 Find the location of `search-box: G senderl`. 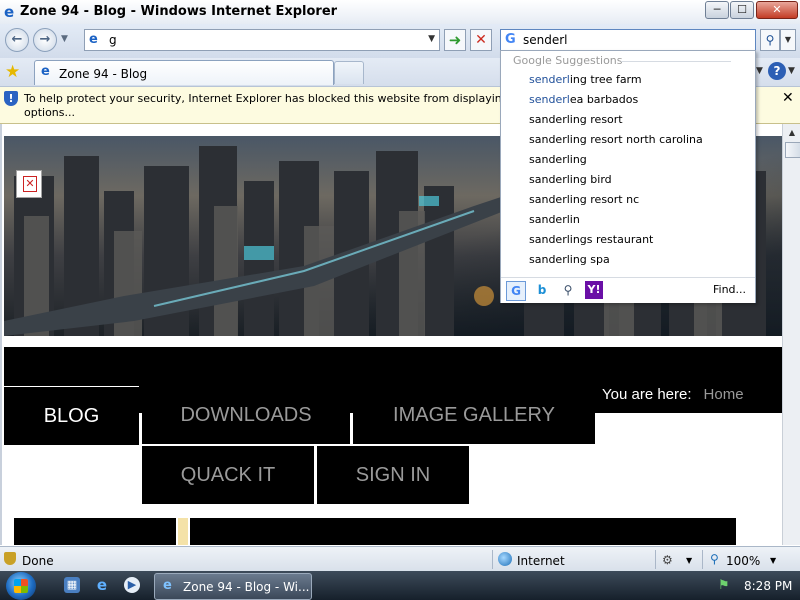

search-box: G senderl is located at coordinates (628, 40).